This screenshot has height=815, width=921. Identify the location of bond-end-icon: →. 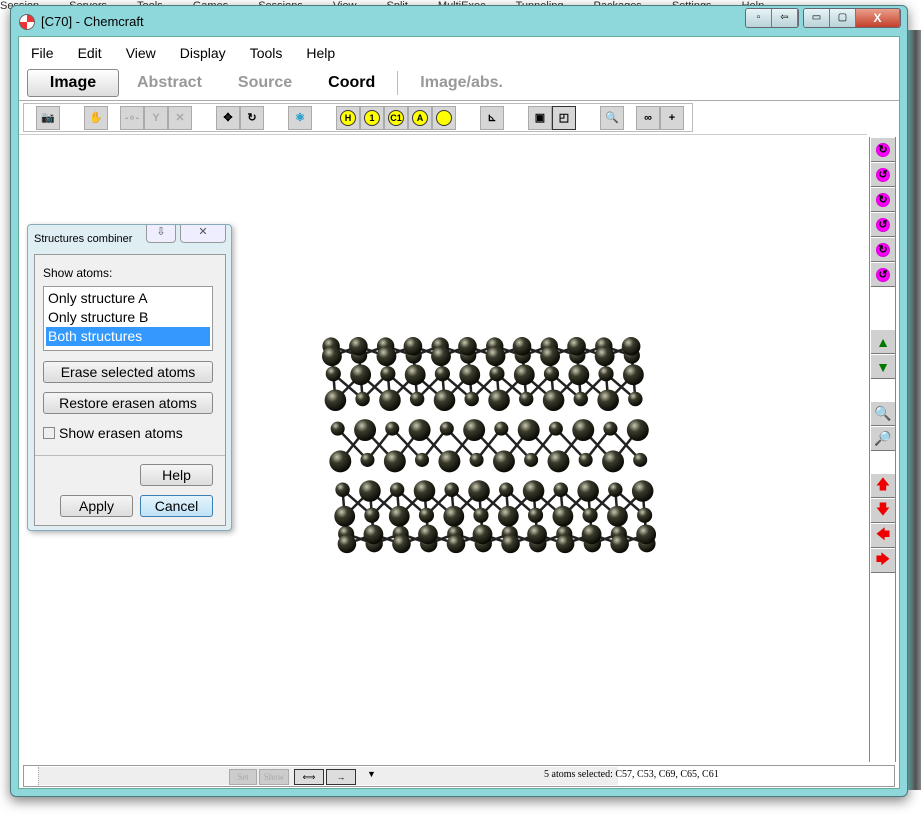
(341, 777).